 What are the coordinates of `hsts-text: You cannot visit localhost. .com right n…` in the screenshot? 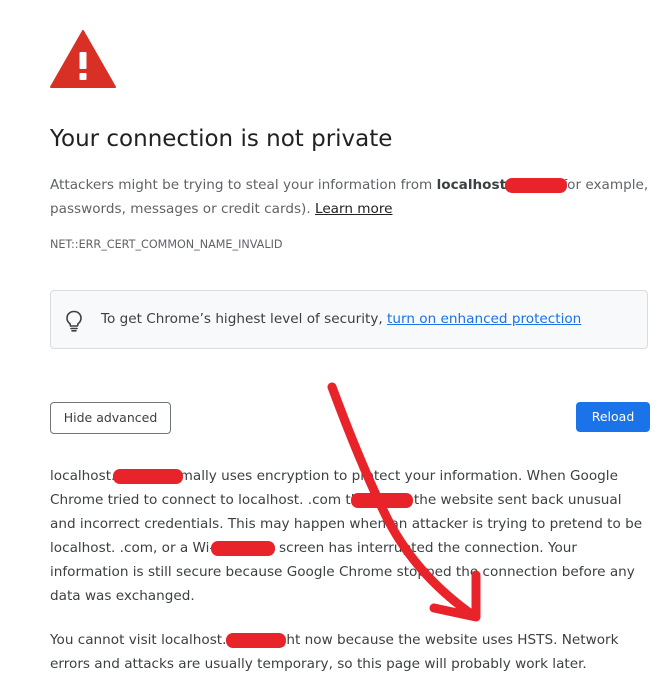 It's located at (334, 652).